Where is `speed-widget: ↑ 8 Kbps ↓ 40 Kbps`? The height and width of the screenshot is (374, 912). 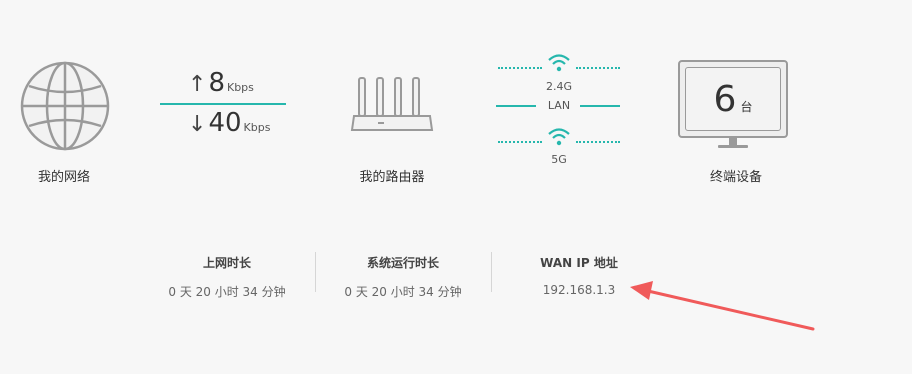 speed-widget: ↑ 8 Kbps ↓ 40 Kbps is located at coordinates (224, 104).